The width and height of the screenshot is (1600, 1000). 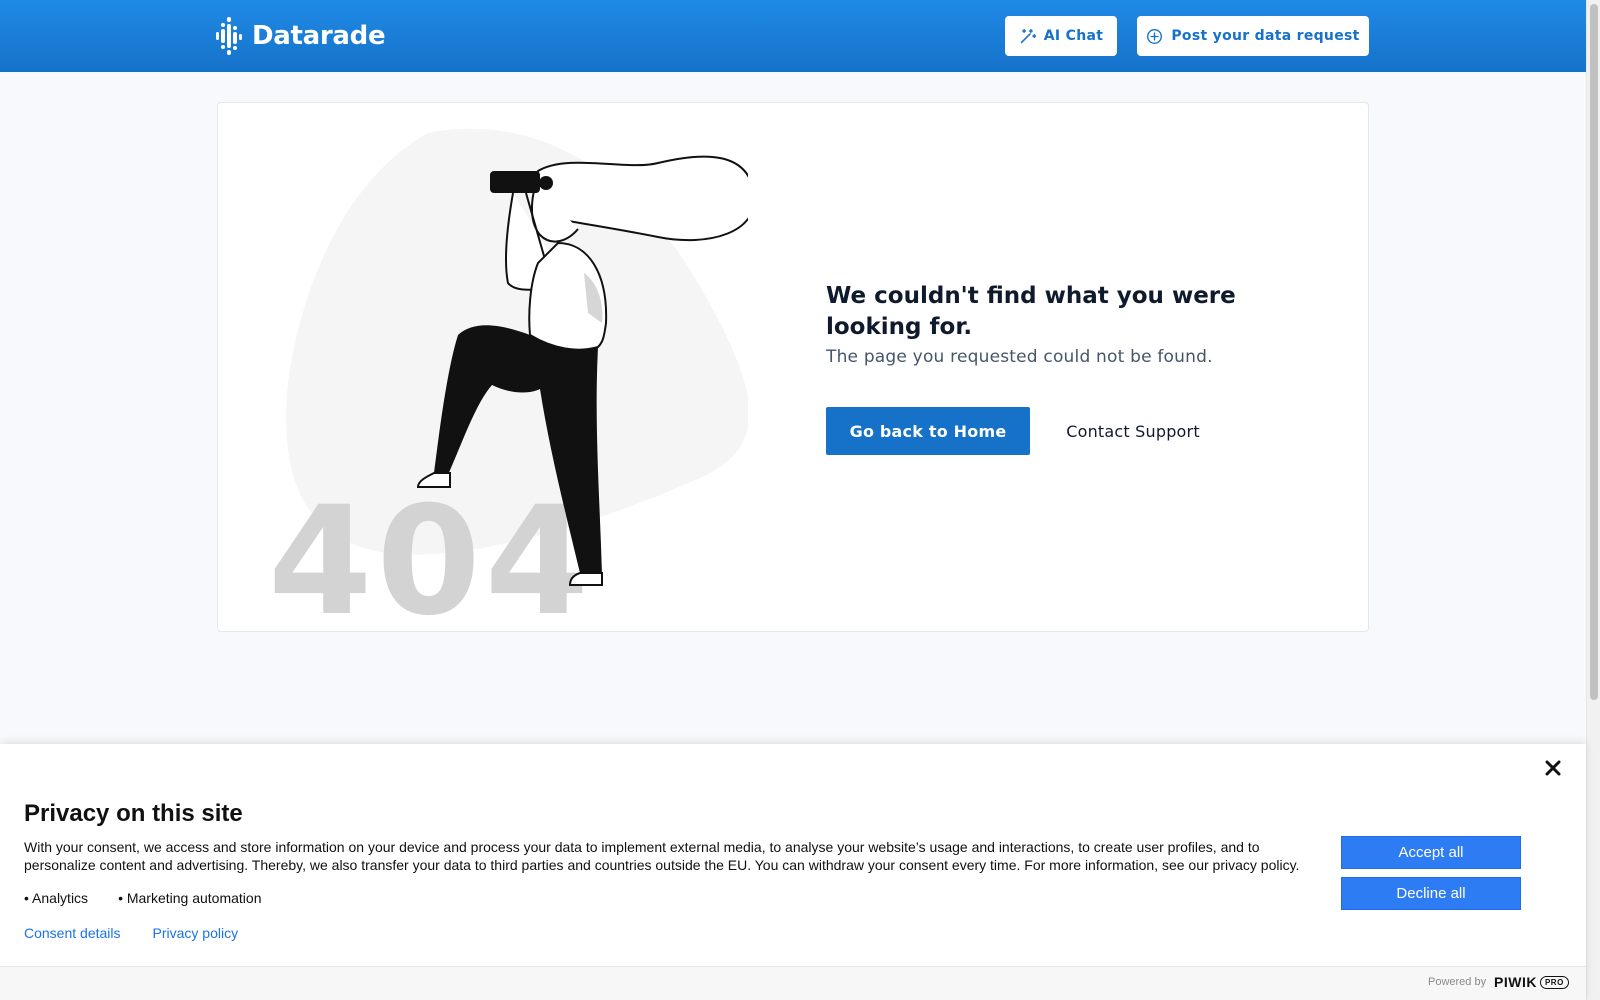 I want to click on post-data-request-button: Post your data request, so click(x=1253, y=36).